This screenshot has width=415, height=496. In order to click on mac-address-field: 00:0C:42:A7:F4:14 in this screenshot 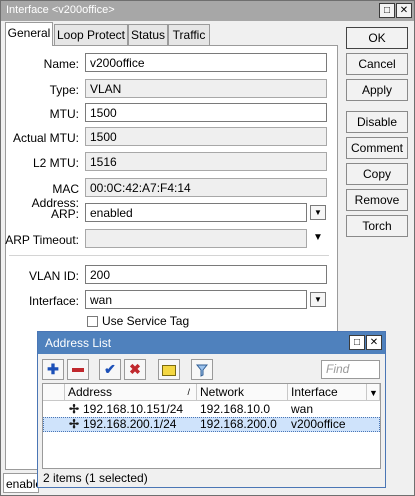, I will do `click(206, 187)`.